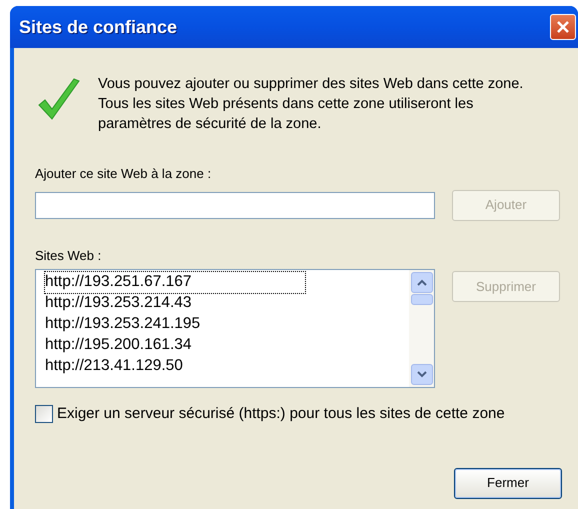 The image size is (578, 509). I want to click on site-list-item: http://193.251.67.167, so click(175, 282).